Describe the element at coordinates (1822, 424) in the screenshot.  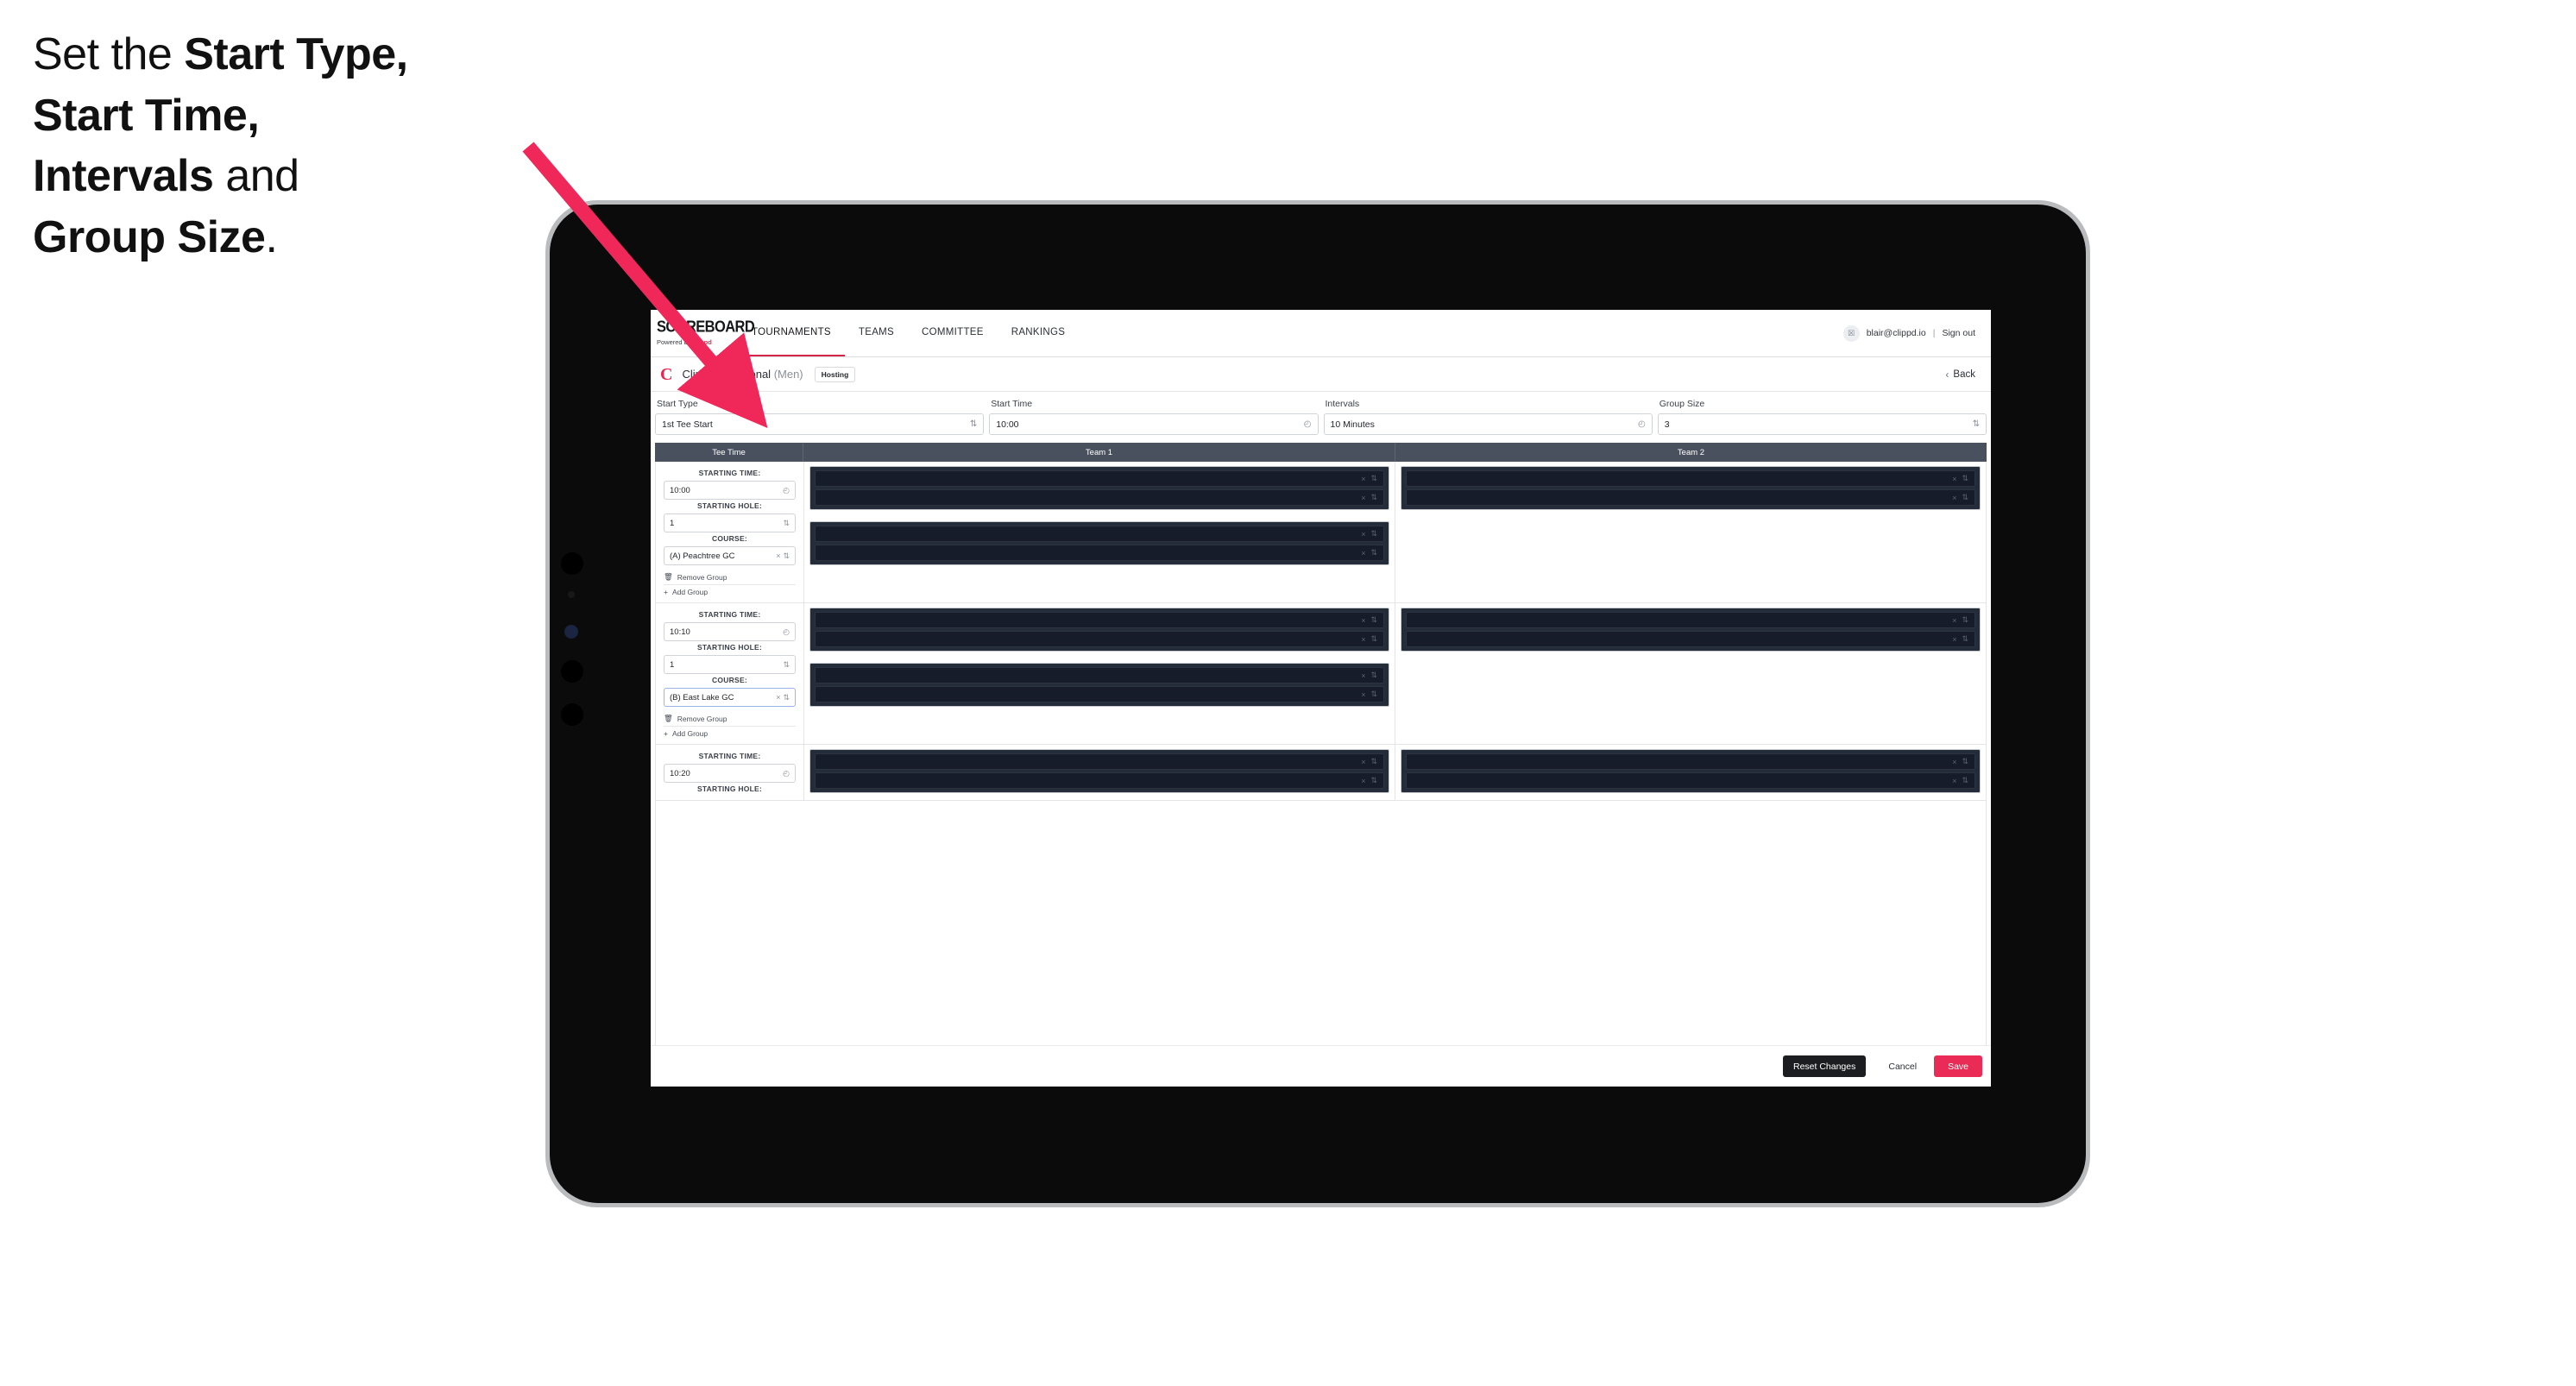
I see `group-size-select: 3 ⇅` at that location.